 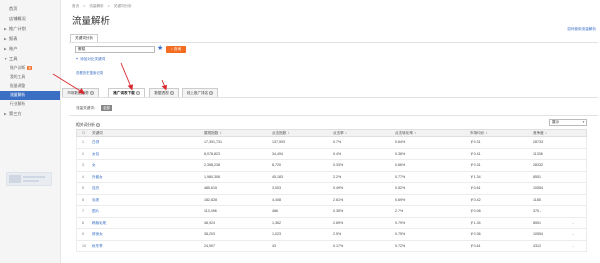 I want to click on table-row: 10 秋冬季 24,907 43 0.17% 0.72% ￥0.61 4312 --, so click(x=331, y=246).